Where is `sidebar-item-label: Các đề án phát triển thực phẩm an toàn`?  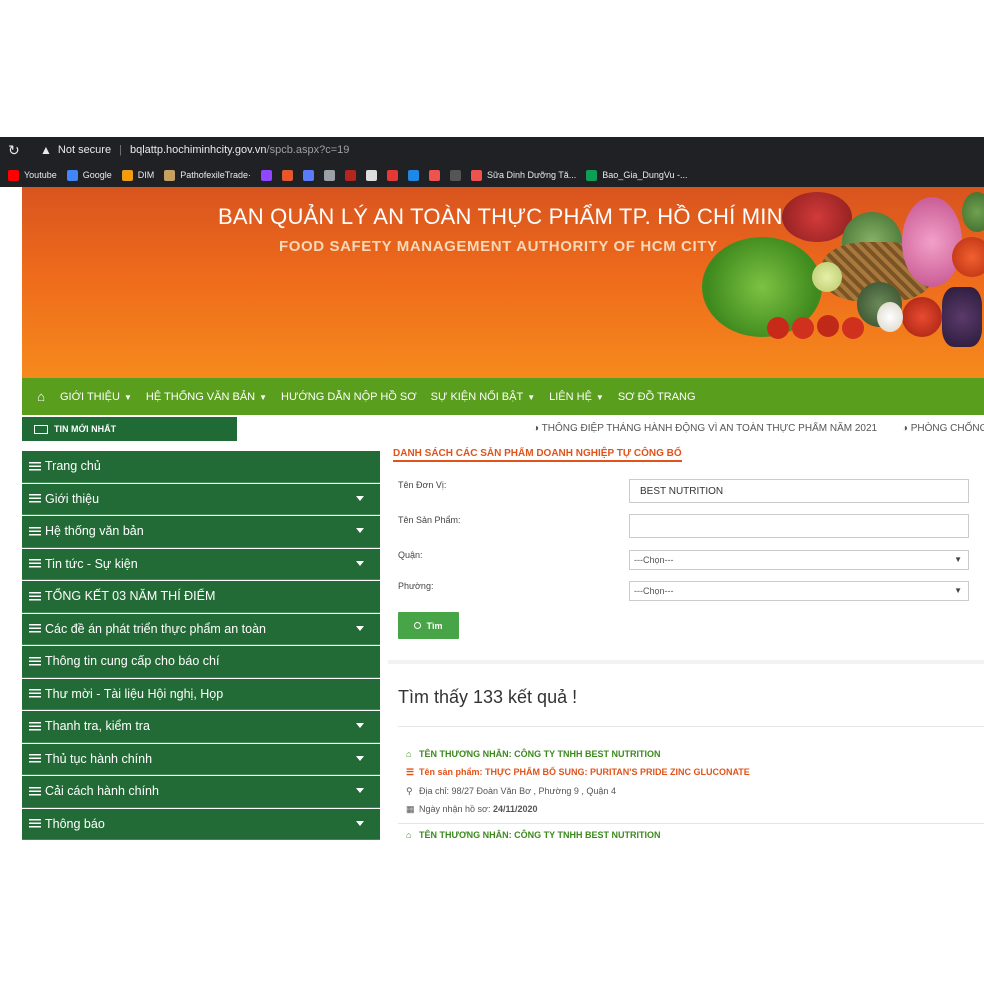
sidebar-item-label: Các đề án phát triển thực phẩm an toàn is located at coordinates (156, 628).